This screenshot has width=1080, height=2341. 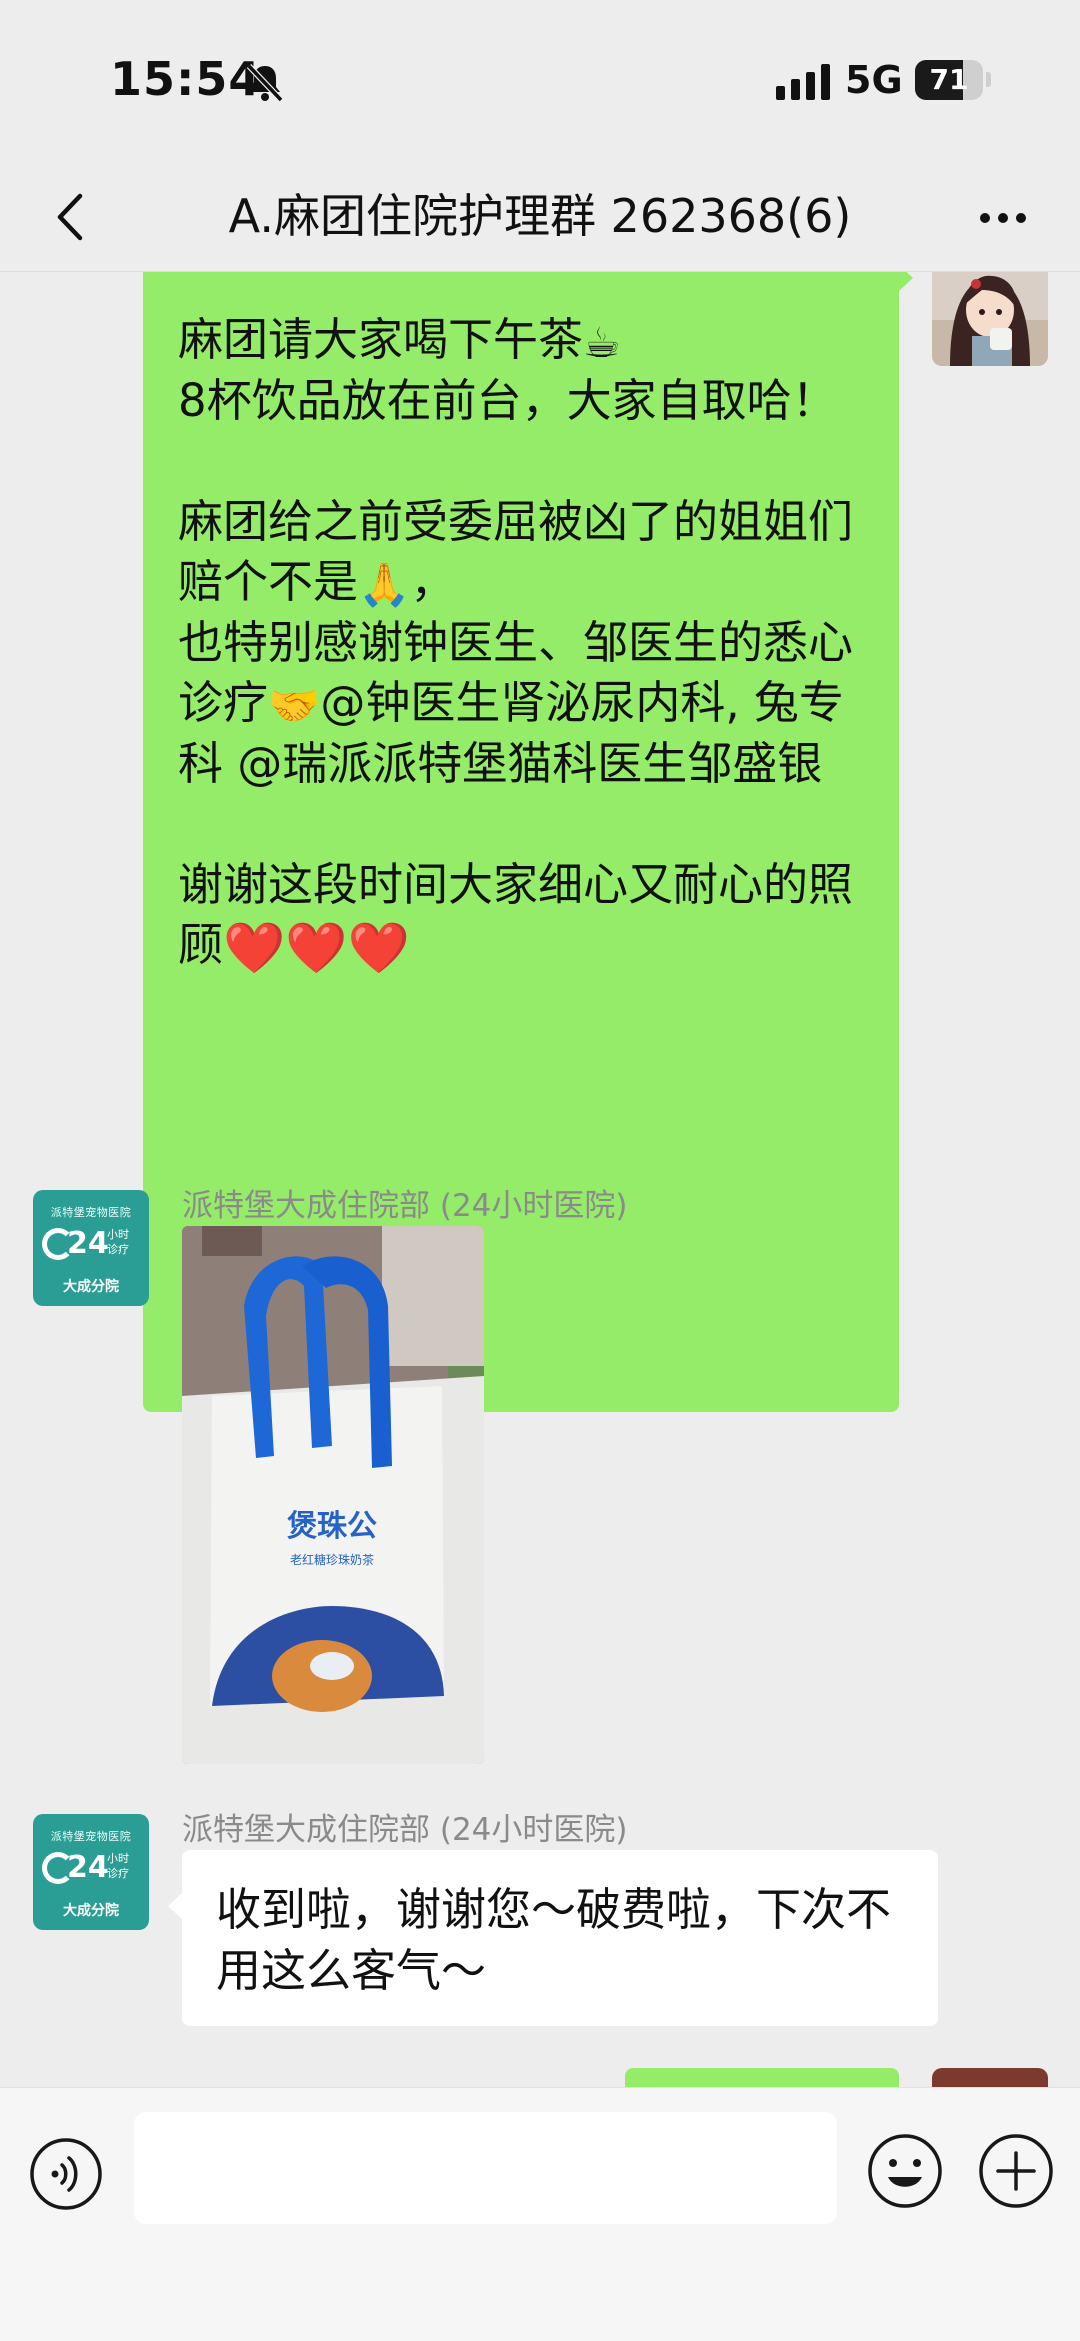 I want to click on their-message-bubble: 收到啦，谢谢您～破费啦，下次不用这么客气～, so click(x=553, y=1938).